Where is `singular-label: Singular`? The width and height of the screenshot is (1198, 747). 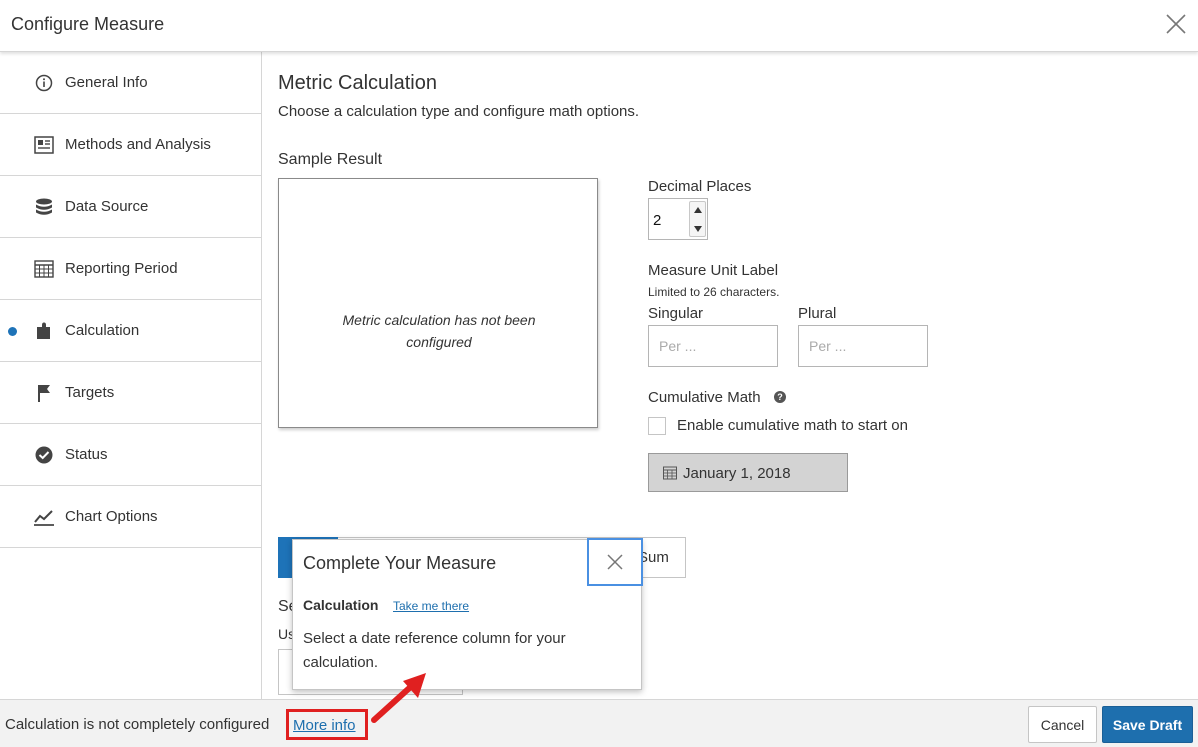
singular-label: Singular is located at coordinates (676, 313).